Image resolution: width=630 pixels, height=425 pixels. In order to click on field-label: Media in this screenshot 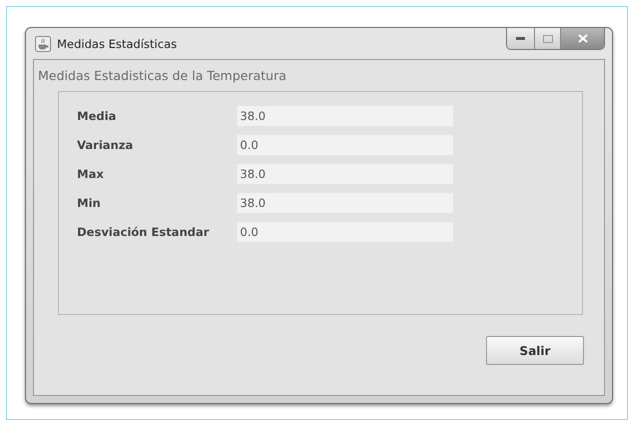, I will do `click(97, 116)`.